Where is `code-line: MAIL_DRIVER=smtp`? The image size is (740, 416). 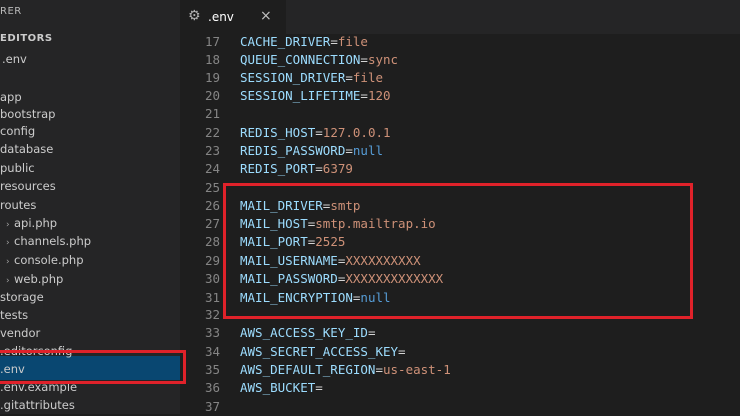 code-line: MAIL_DRIVER=smtp is located at coordinates (300, 206).